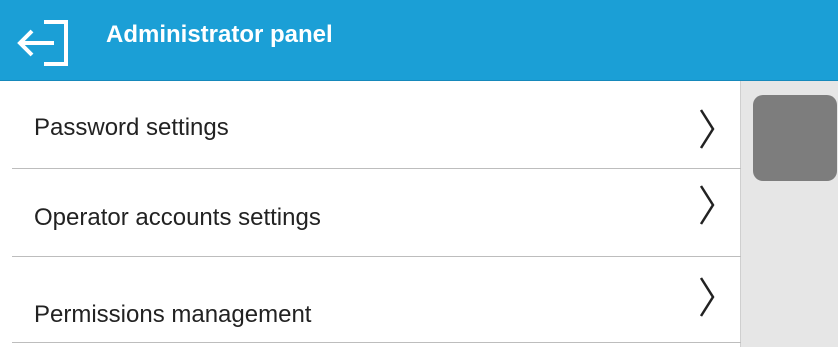  What do you see at coordinates (376, 342) in the screenshot?
I see `menu-divider` at bounding box center [376, 342].